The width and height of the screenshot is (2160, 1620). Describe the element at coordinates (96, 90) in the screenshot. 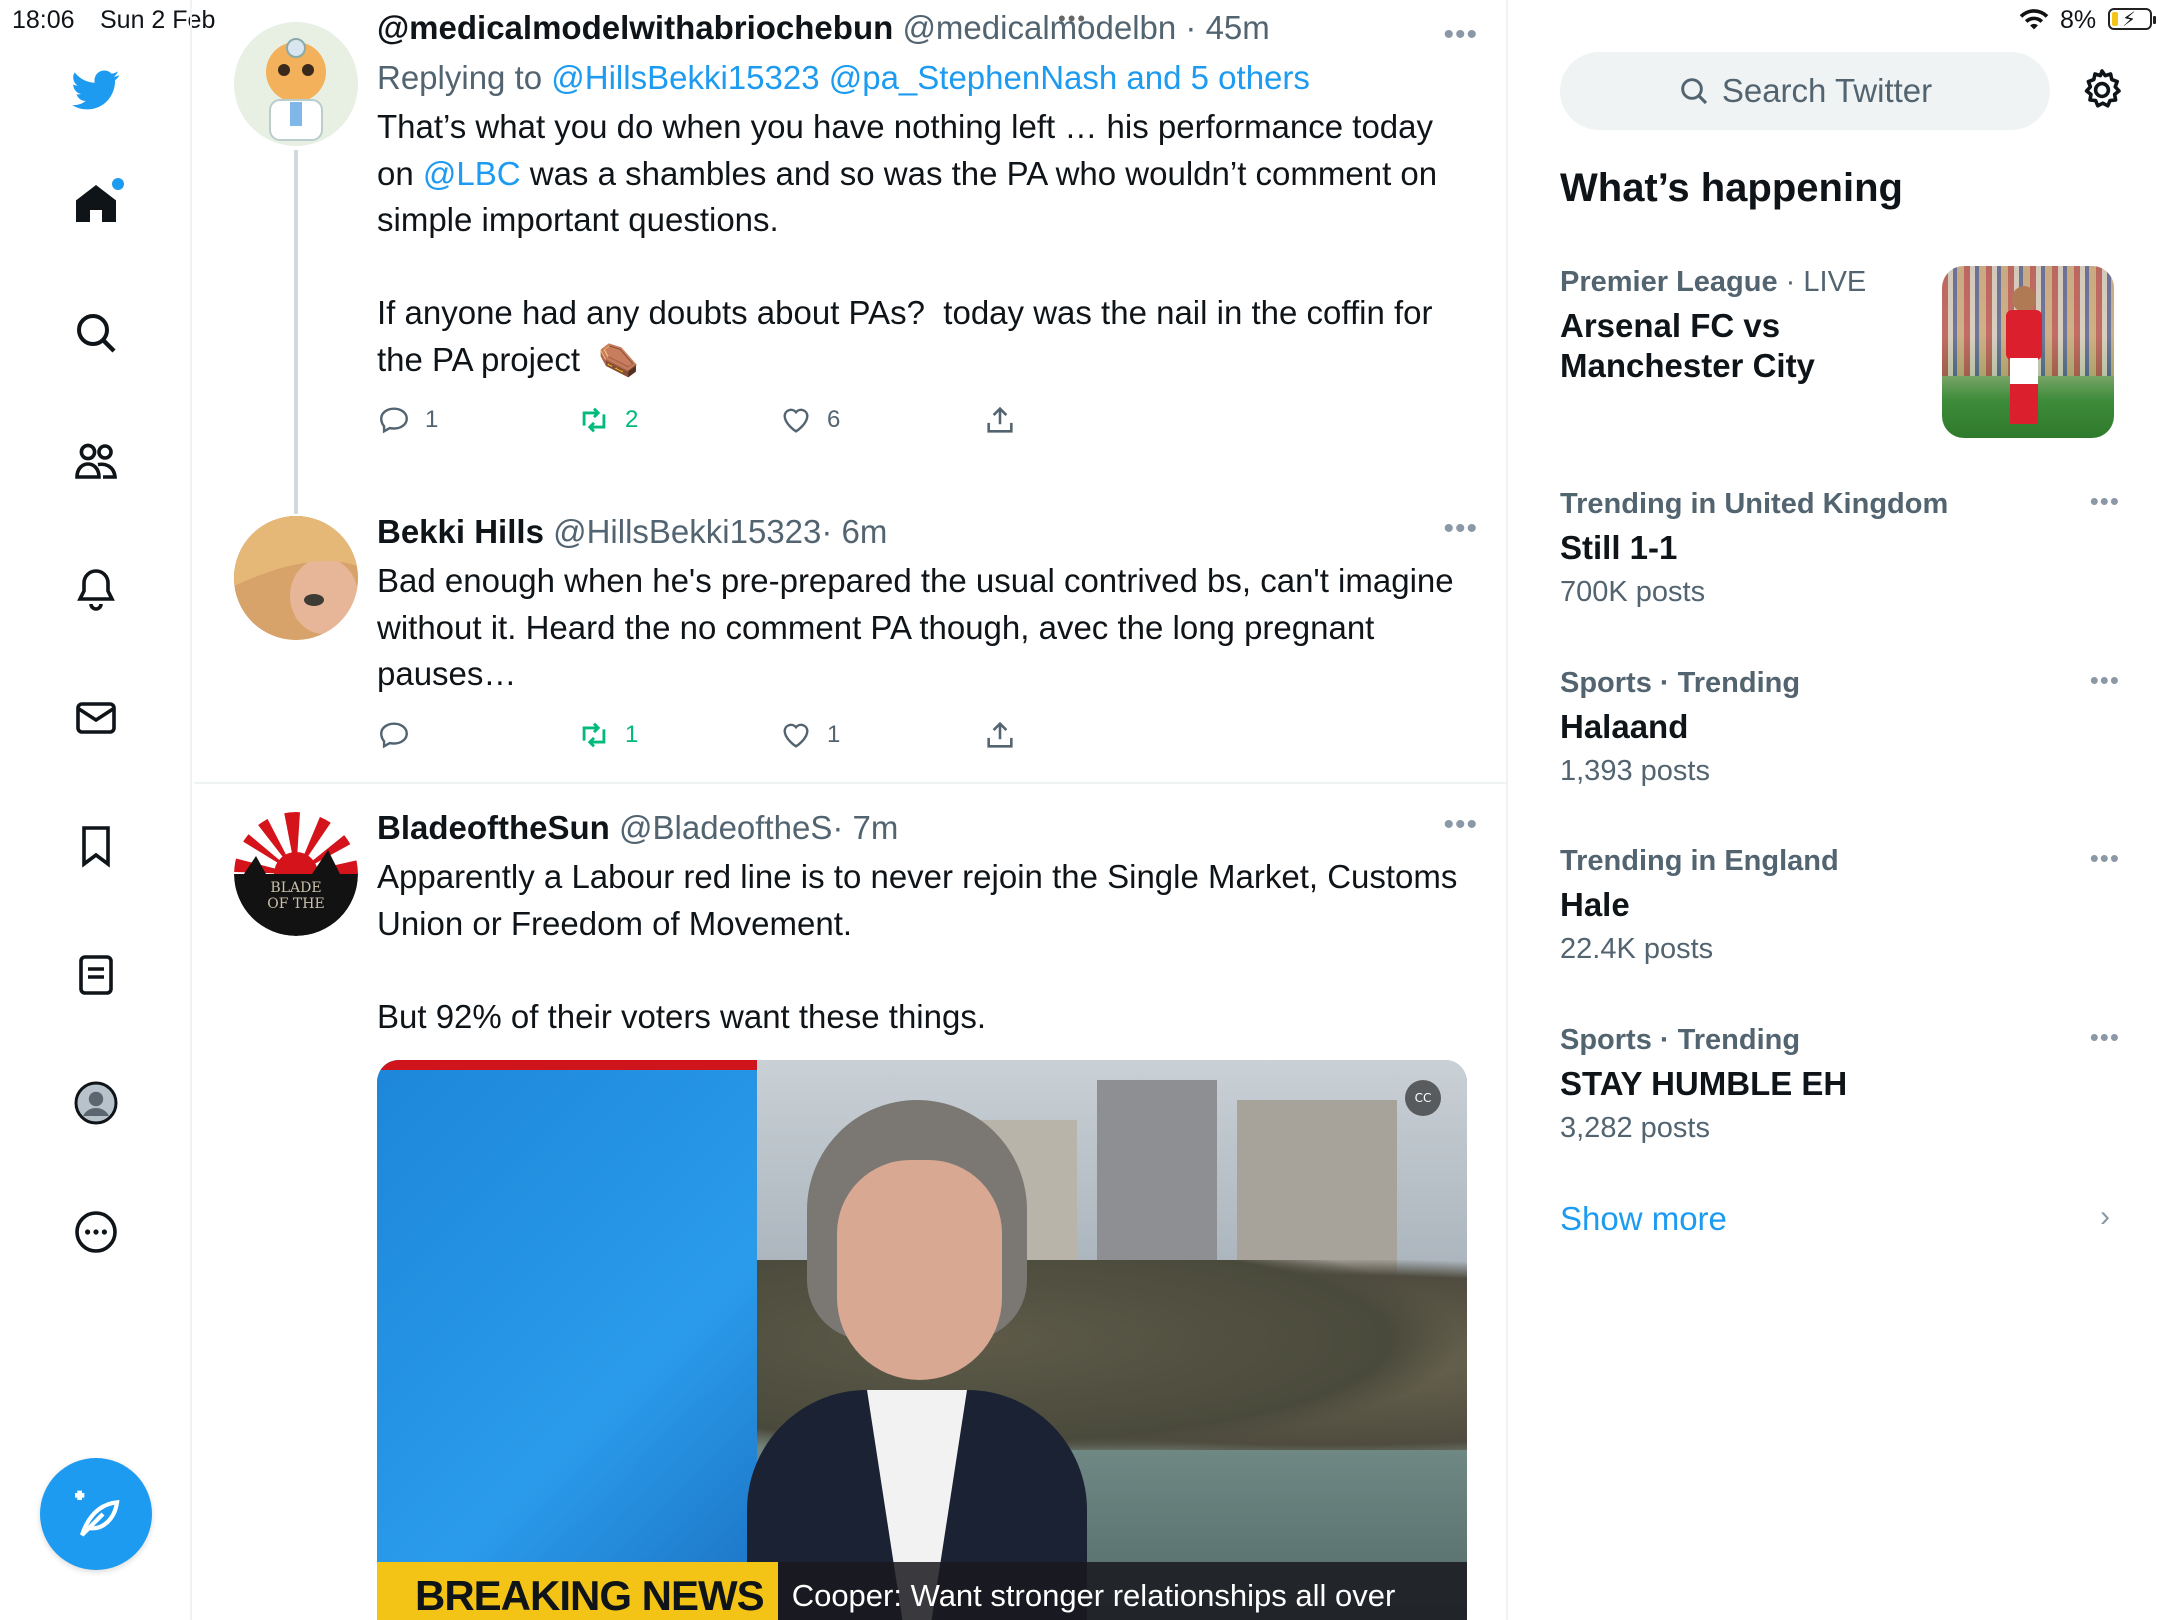

I see `twitter-logo-icon` at that location.